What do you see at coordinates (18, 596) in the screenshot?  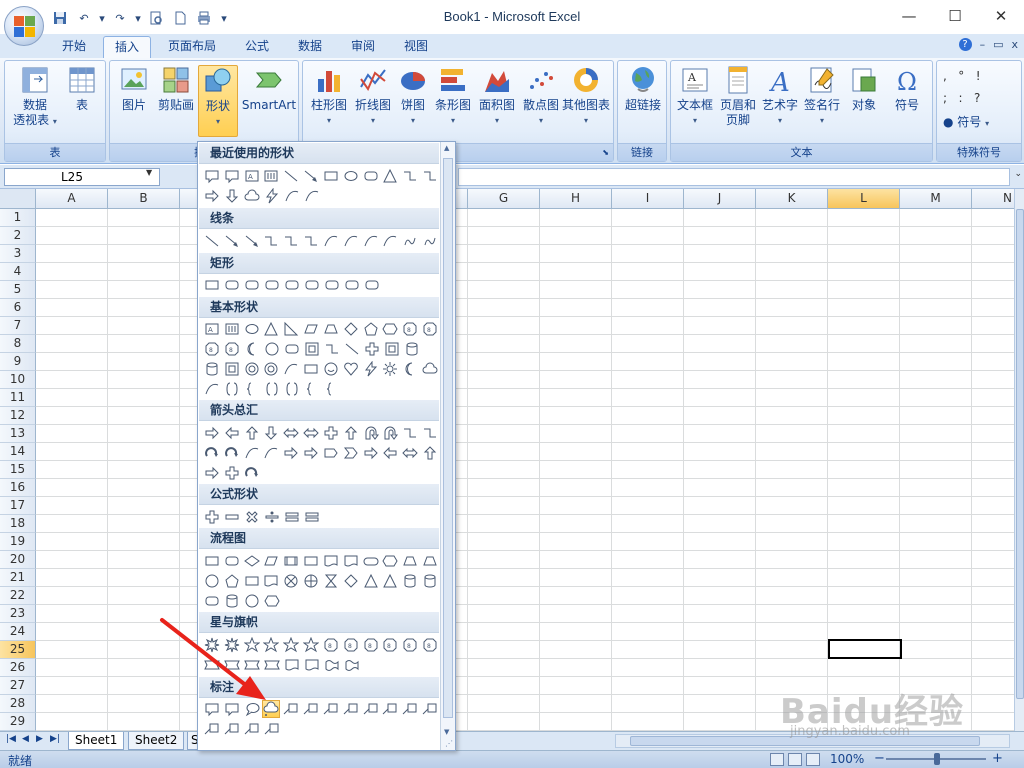 I see `row-header-22: 22` at bounding box center [18, 596].